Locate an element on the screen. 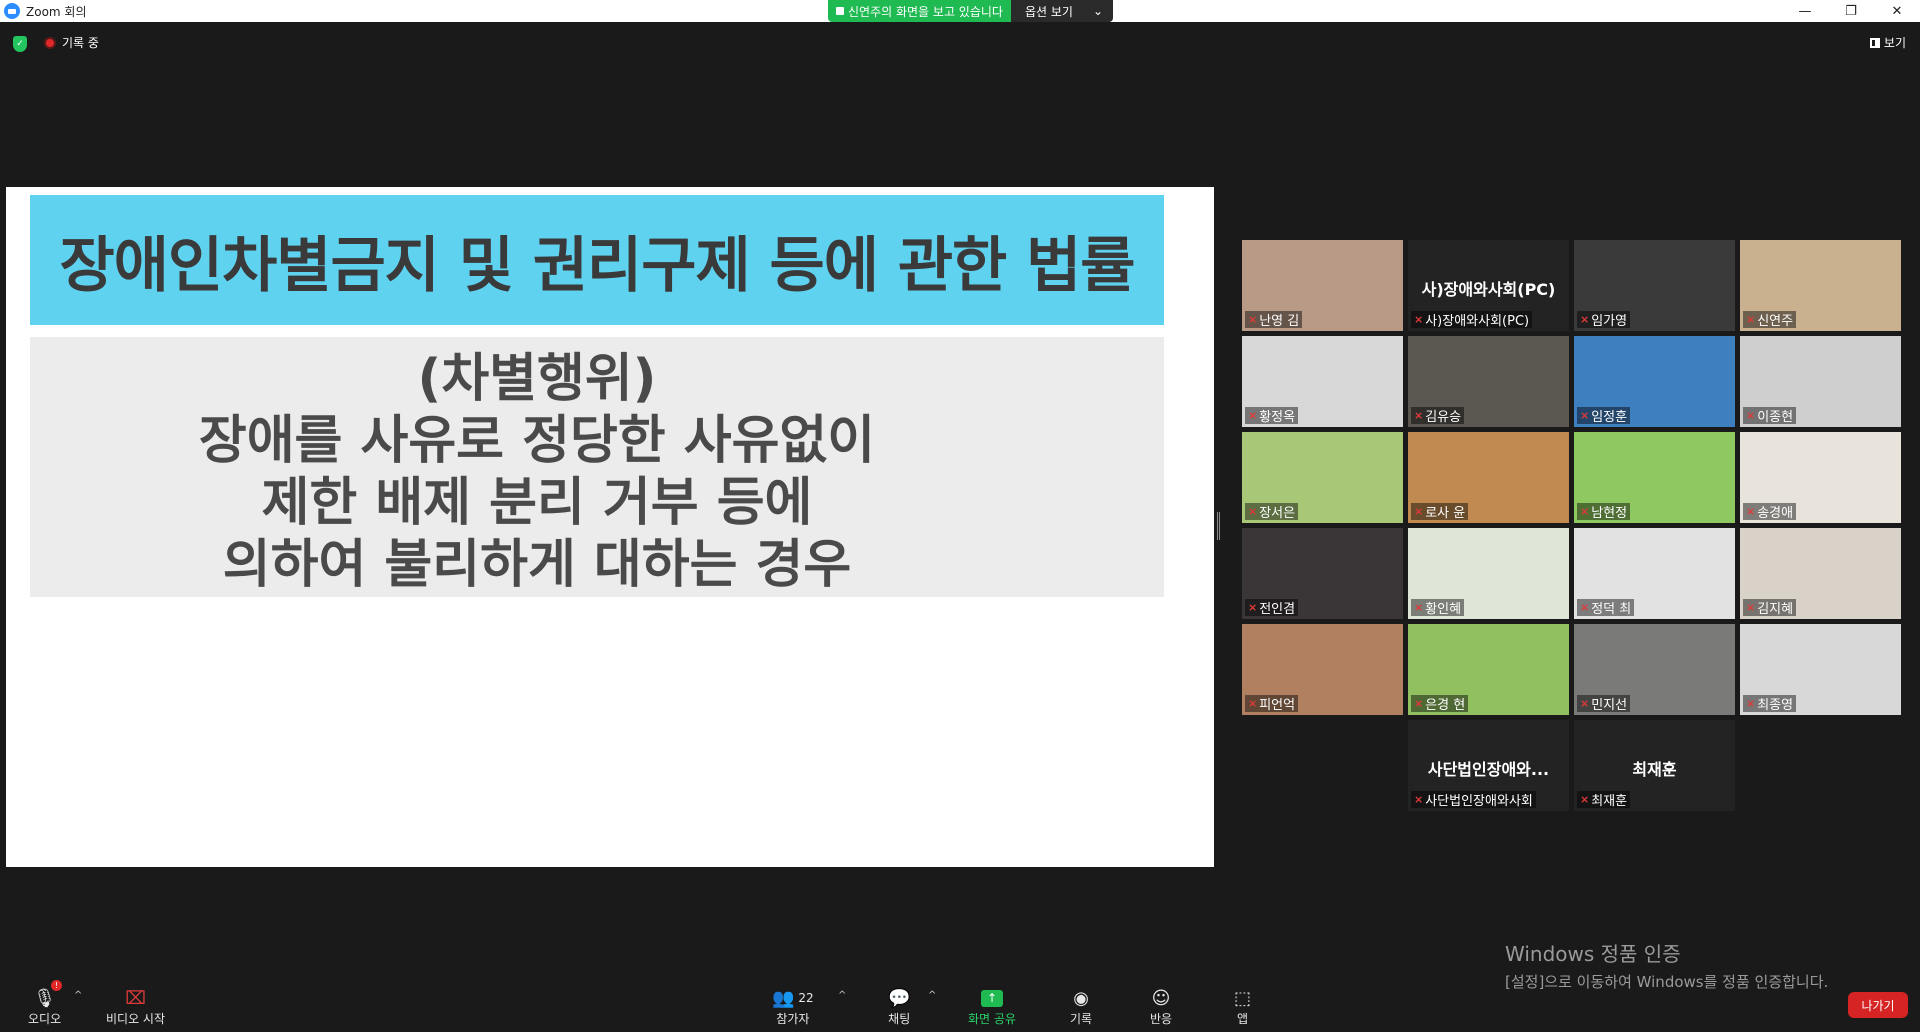  participant-tile: ⨯ 최종영 is located at coordinates (1820, 669).